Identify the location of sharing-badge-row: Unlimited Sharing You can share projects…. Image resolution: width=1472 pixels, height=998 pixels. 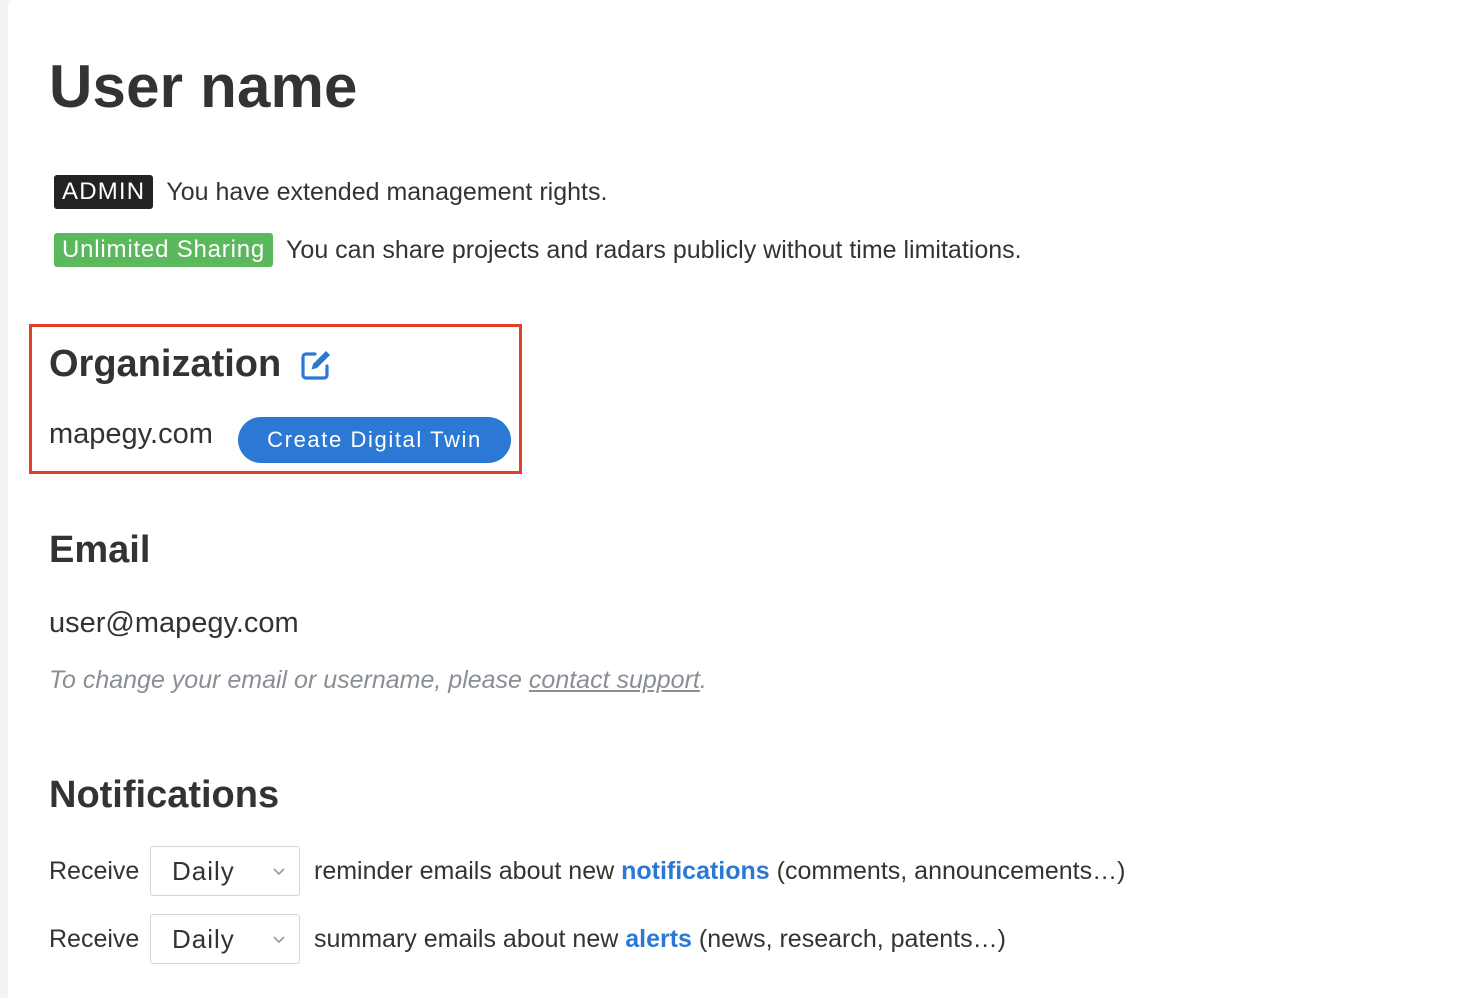
(538, 250).